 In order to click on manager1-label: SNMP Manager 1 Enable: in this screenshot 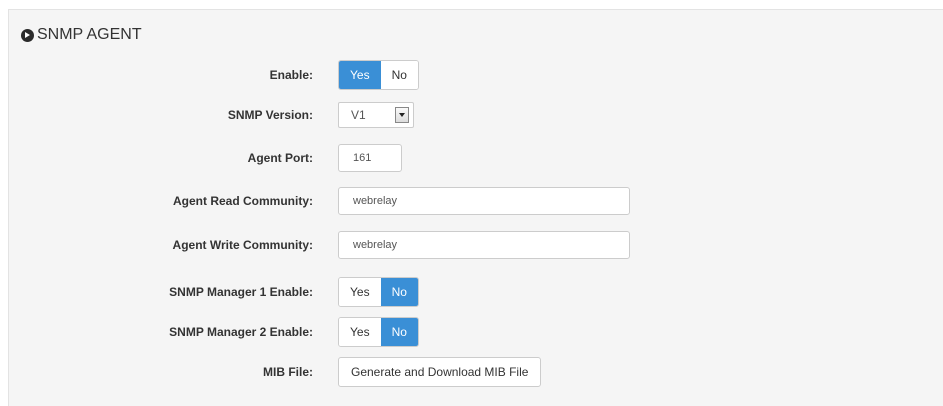, I will do `click(241, 292)`.